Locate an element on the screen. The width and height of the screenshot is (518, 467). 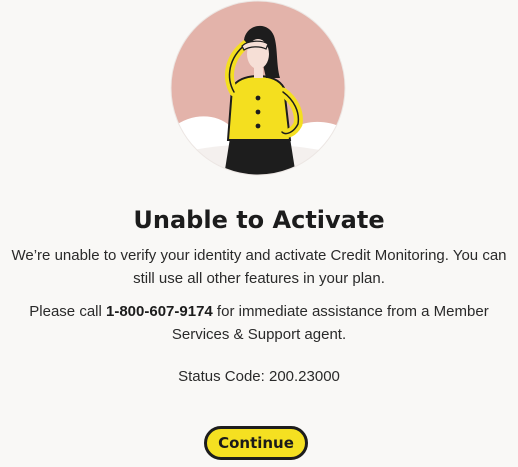
support-suffix: for immediate assistance from a Member is located at coordinates (350, 311).